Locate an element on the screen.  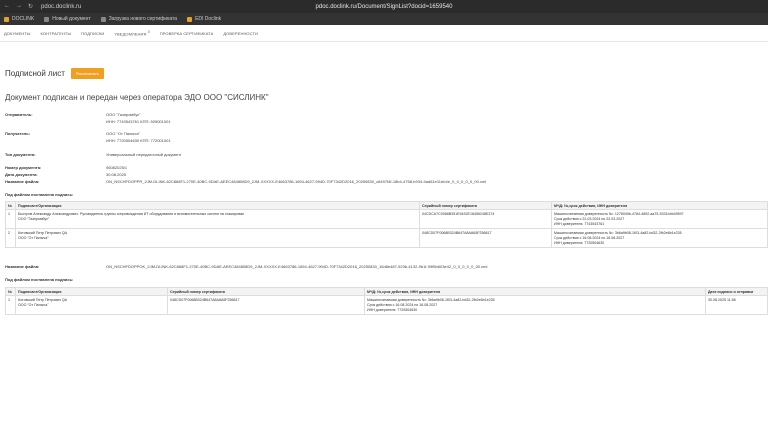
docnum-value: 06082025/1 is located at coordinates (117, 167).